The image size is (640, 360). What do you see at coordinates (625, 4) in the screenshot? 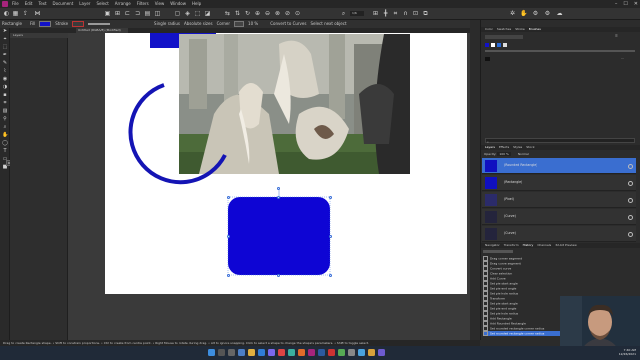
I see `maximize-button: ☐` at bounding box center [625, 4].